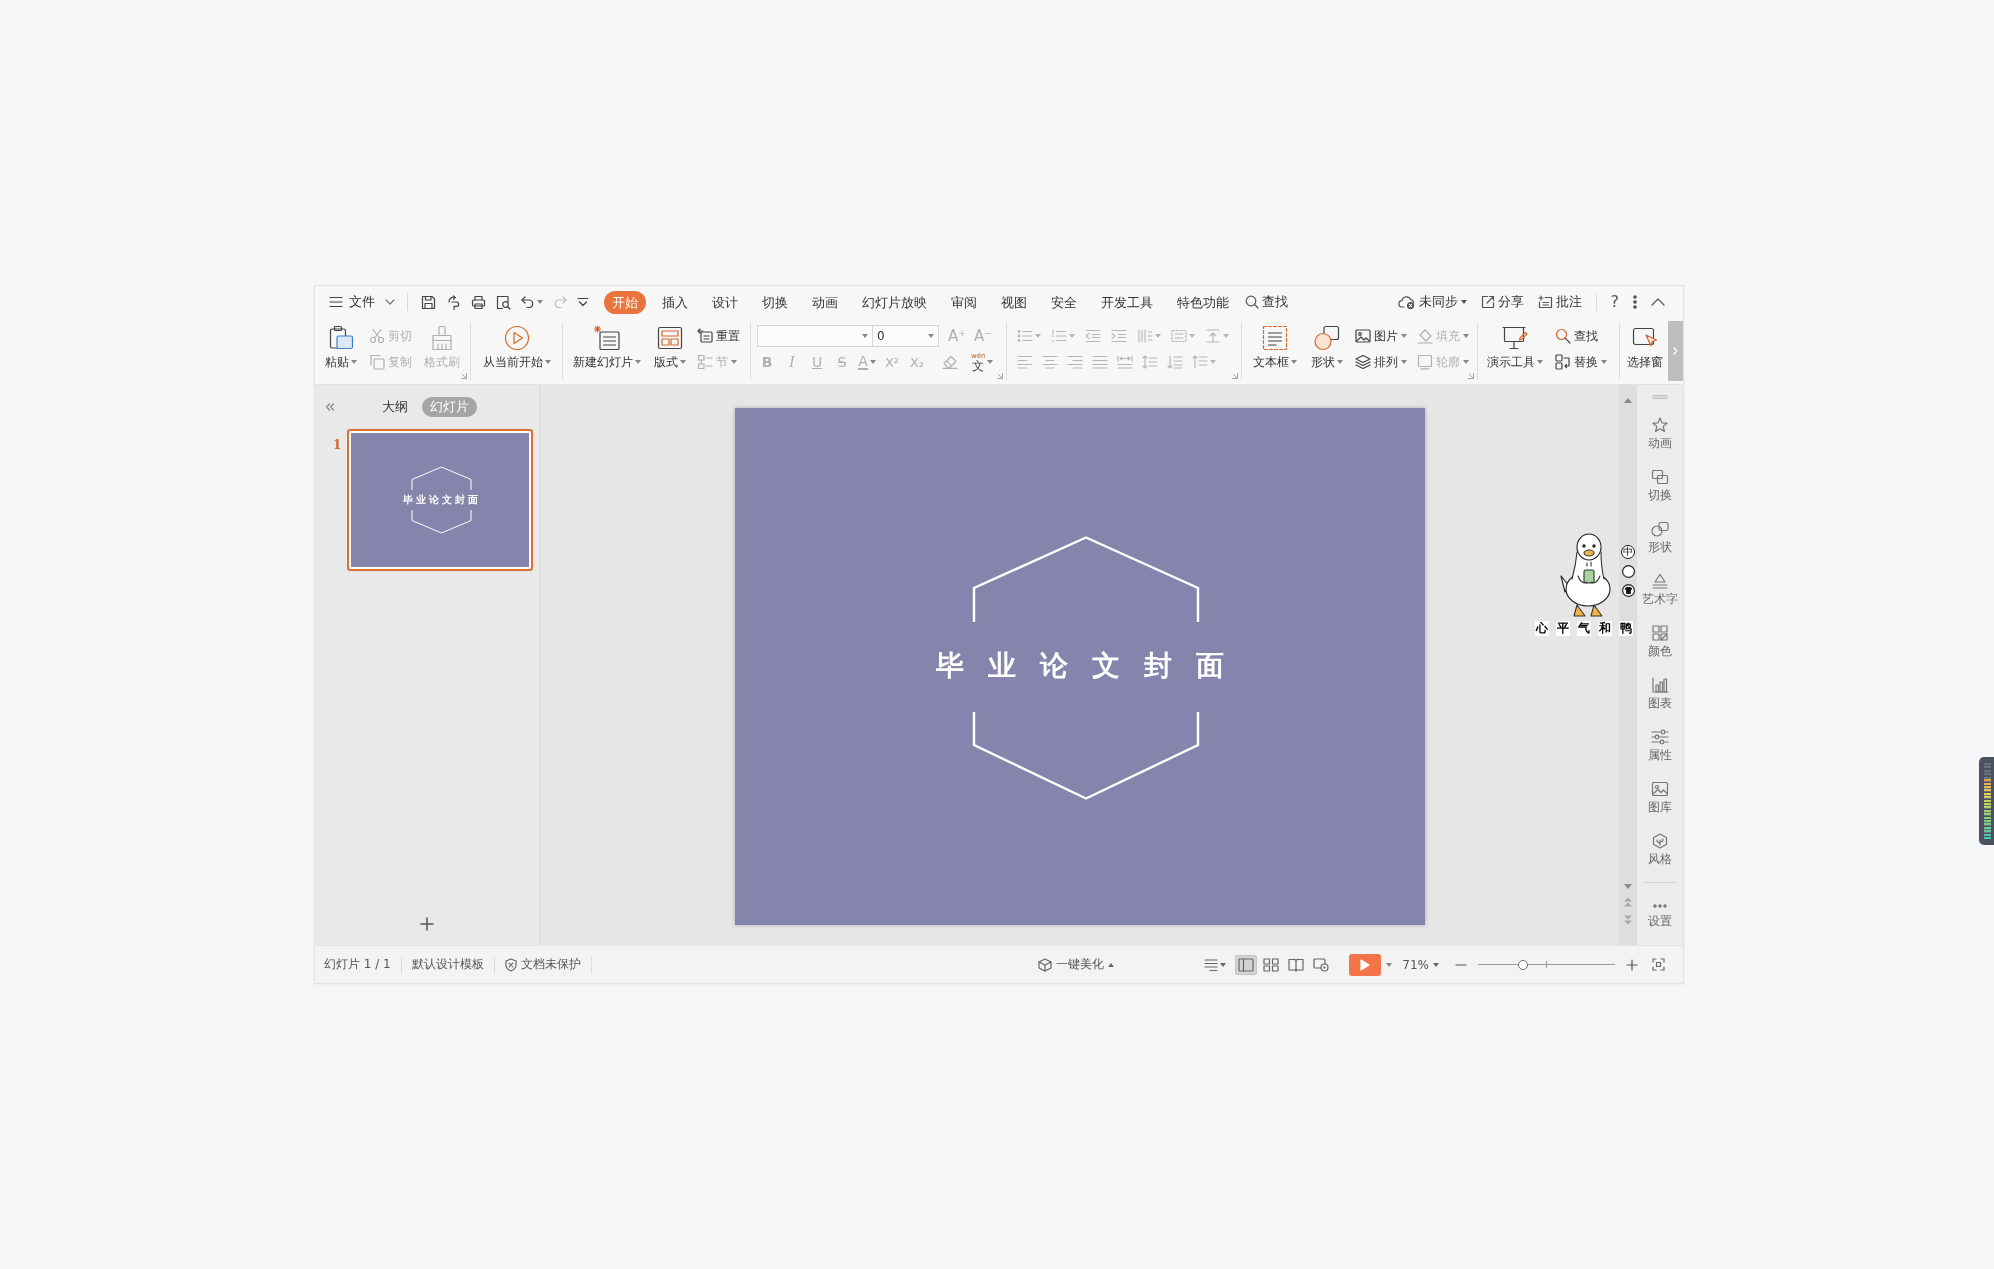 The image size is (1994, 1269). I want to click on animation-button: 动画, so click(1660, 433).